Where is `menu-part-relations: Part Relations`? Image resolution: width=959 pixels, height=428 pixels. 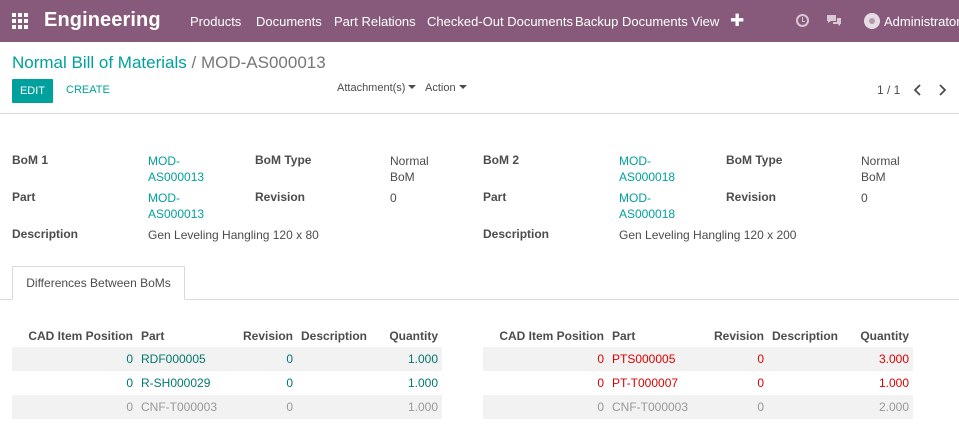
menu-part-relations: Part Relations is located at coordinates (375, 21).